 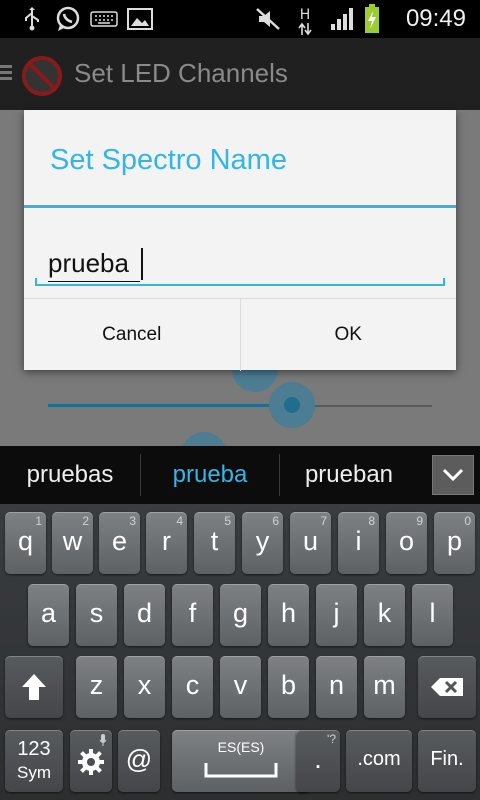 What do you see at coordinates (241, 770) in the screenshot?
I see `space-bar-icon` at bounding box center [241, 770].